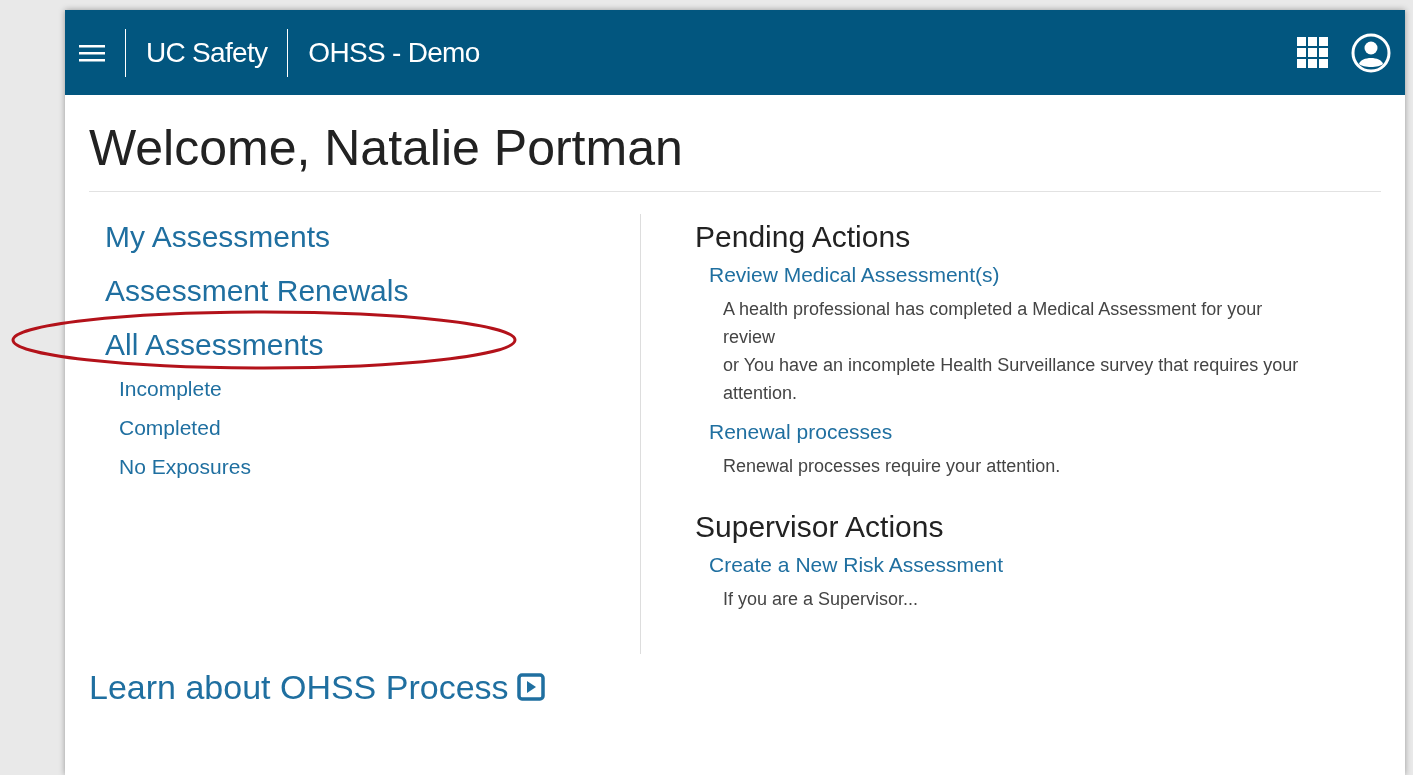 The height and width of the screenshot is (775, 1413). What do you see at coordinates (207, 52) in the screenshot?
I see `brand-title: UC Safety` at bounding box center [207, 52].